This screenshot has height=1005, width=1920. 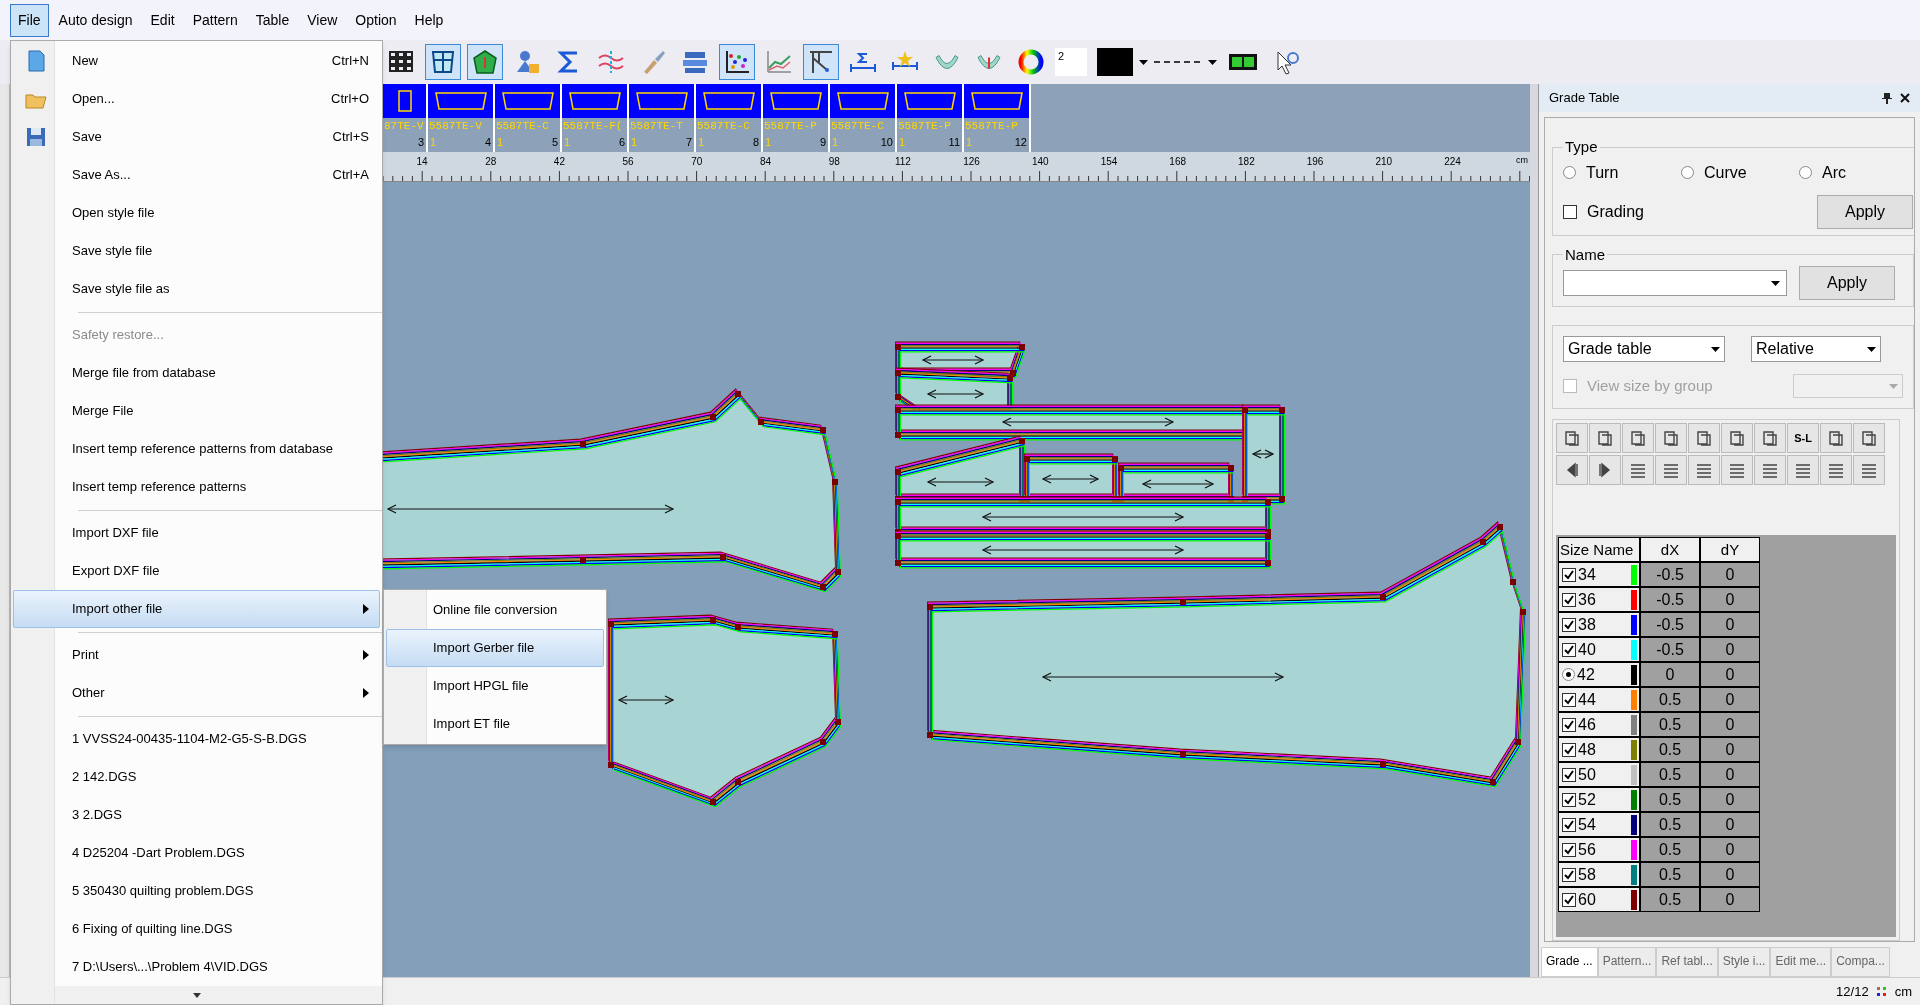 What do you see at coordinates (528, 118) in the screenshot?
I see `pattern-thumbnail: 5587TE-C 1 5` at bounding box center [528, 118].